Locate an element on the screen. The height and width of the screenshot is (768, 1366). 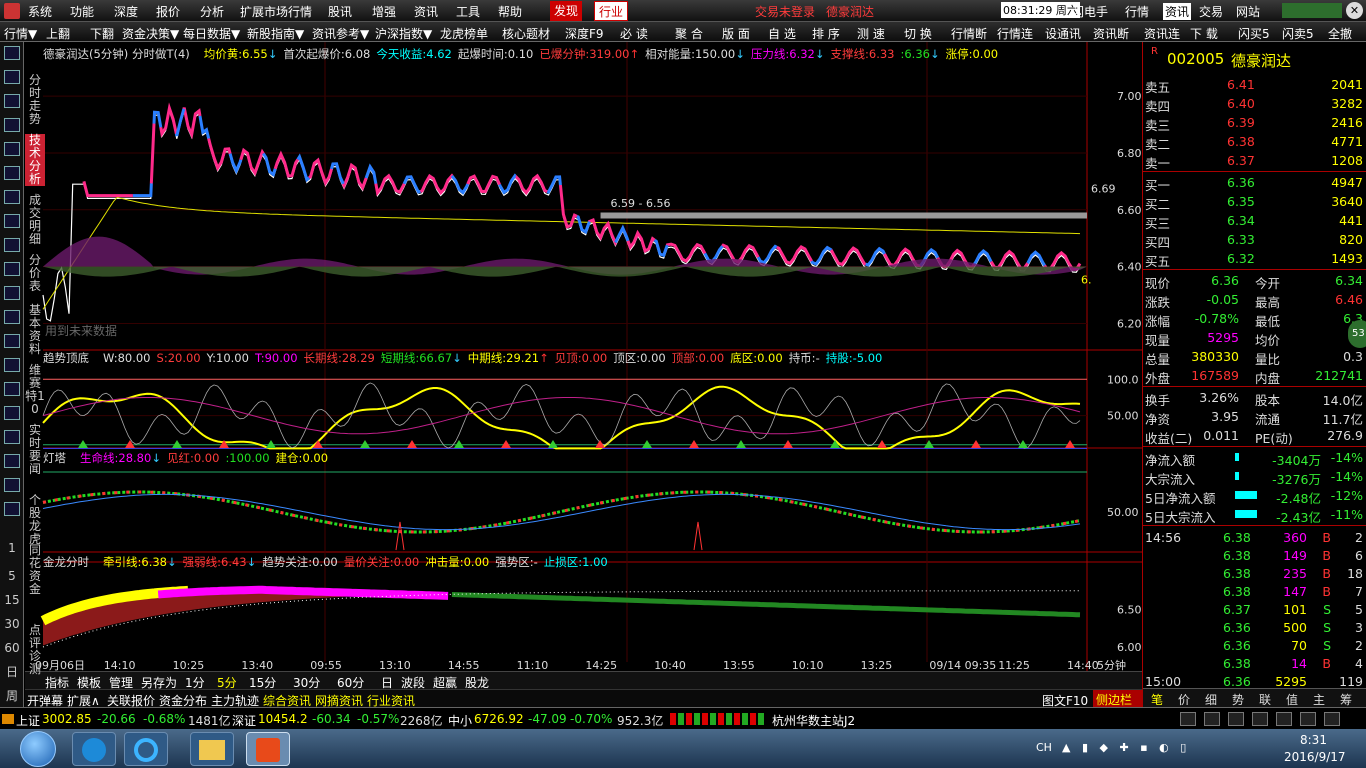
top-button-3: 交易 is located at coordinates (1211, 11).